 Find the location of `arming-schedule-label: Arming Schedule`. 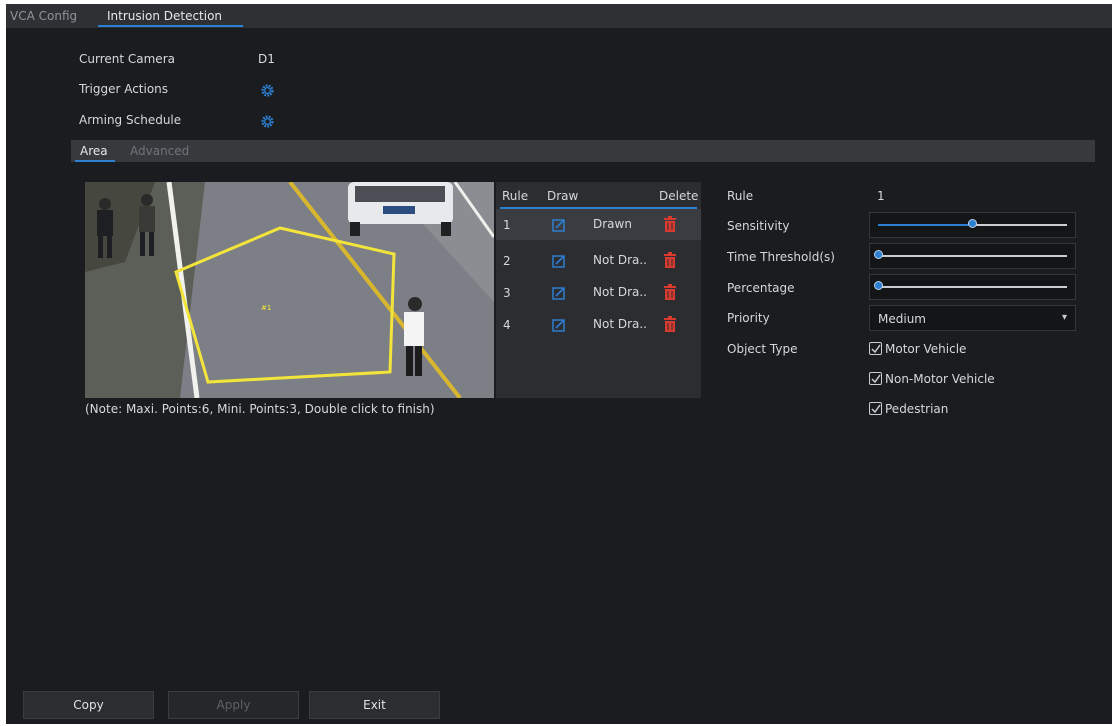

arming-schedule-label: Arming Schedule is located at coordinates (130, 120).